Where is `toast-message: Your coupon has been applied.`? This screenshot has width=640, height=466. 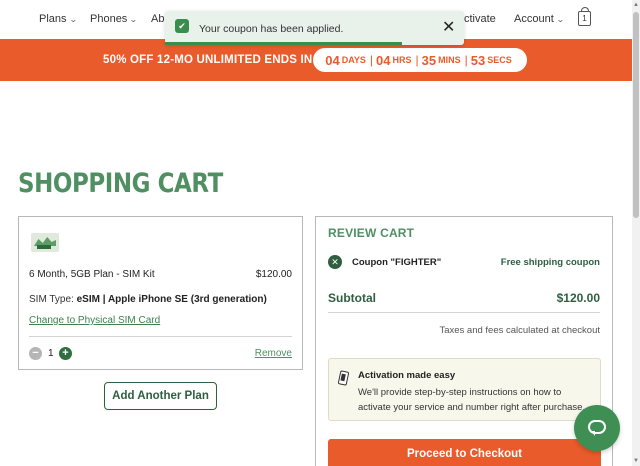 toast-message: Your coupon has been applied. is located at coordinates (271, 29).